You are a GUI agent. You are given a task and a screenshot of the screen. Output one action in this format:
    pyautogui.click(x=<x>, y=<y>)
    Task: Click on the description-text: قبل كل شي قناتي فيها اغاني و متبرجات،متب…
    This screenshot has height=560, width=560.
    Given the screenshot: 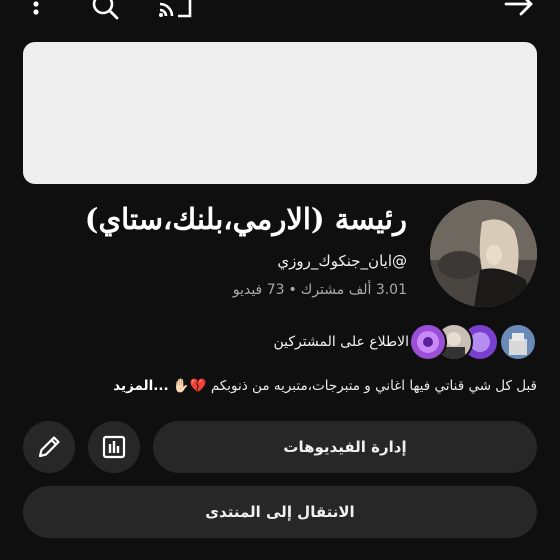 What is the action you would take?
    pyautogui.click(x=354, y=386)
    